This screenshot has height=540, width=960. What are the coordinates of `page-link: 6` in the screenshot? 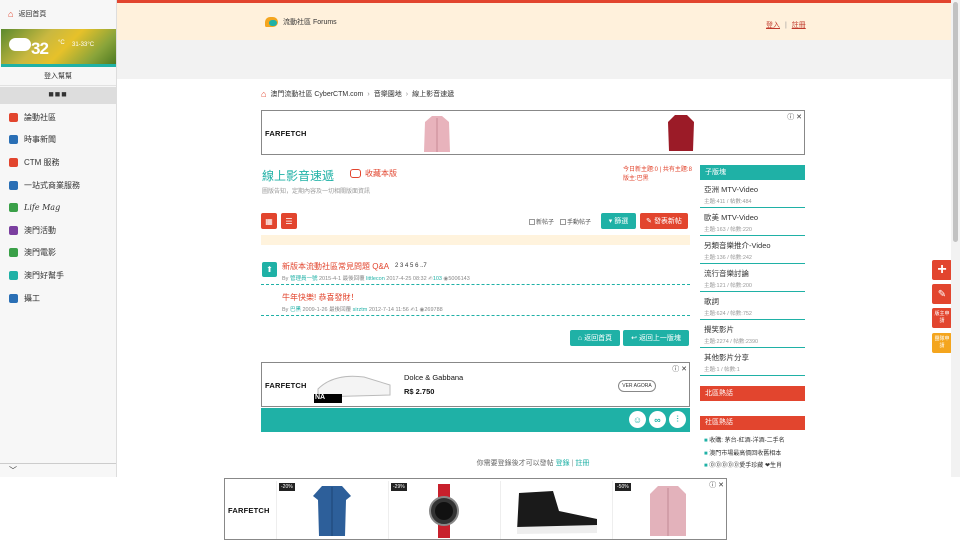 It's located at (416, 266).